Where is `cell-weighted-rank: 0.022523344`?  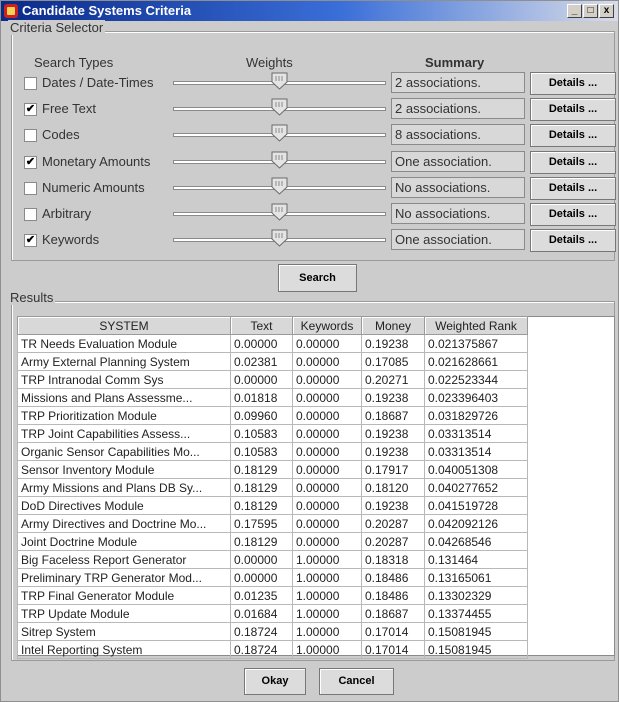 cell-weighted-rank: 0.022523344 is located at coordinates (476, 379).